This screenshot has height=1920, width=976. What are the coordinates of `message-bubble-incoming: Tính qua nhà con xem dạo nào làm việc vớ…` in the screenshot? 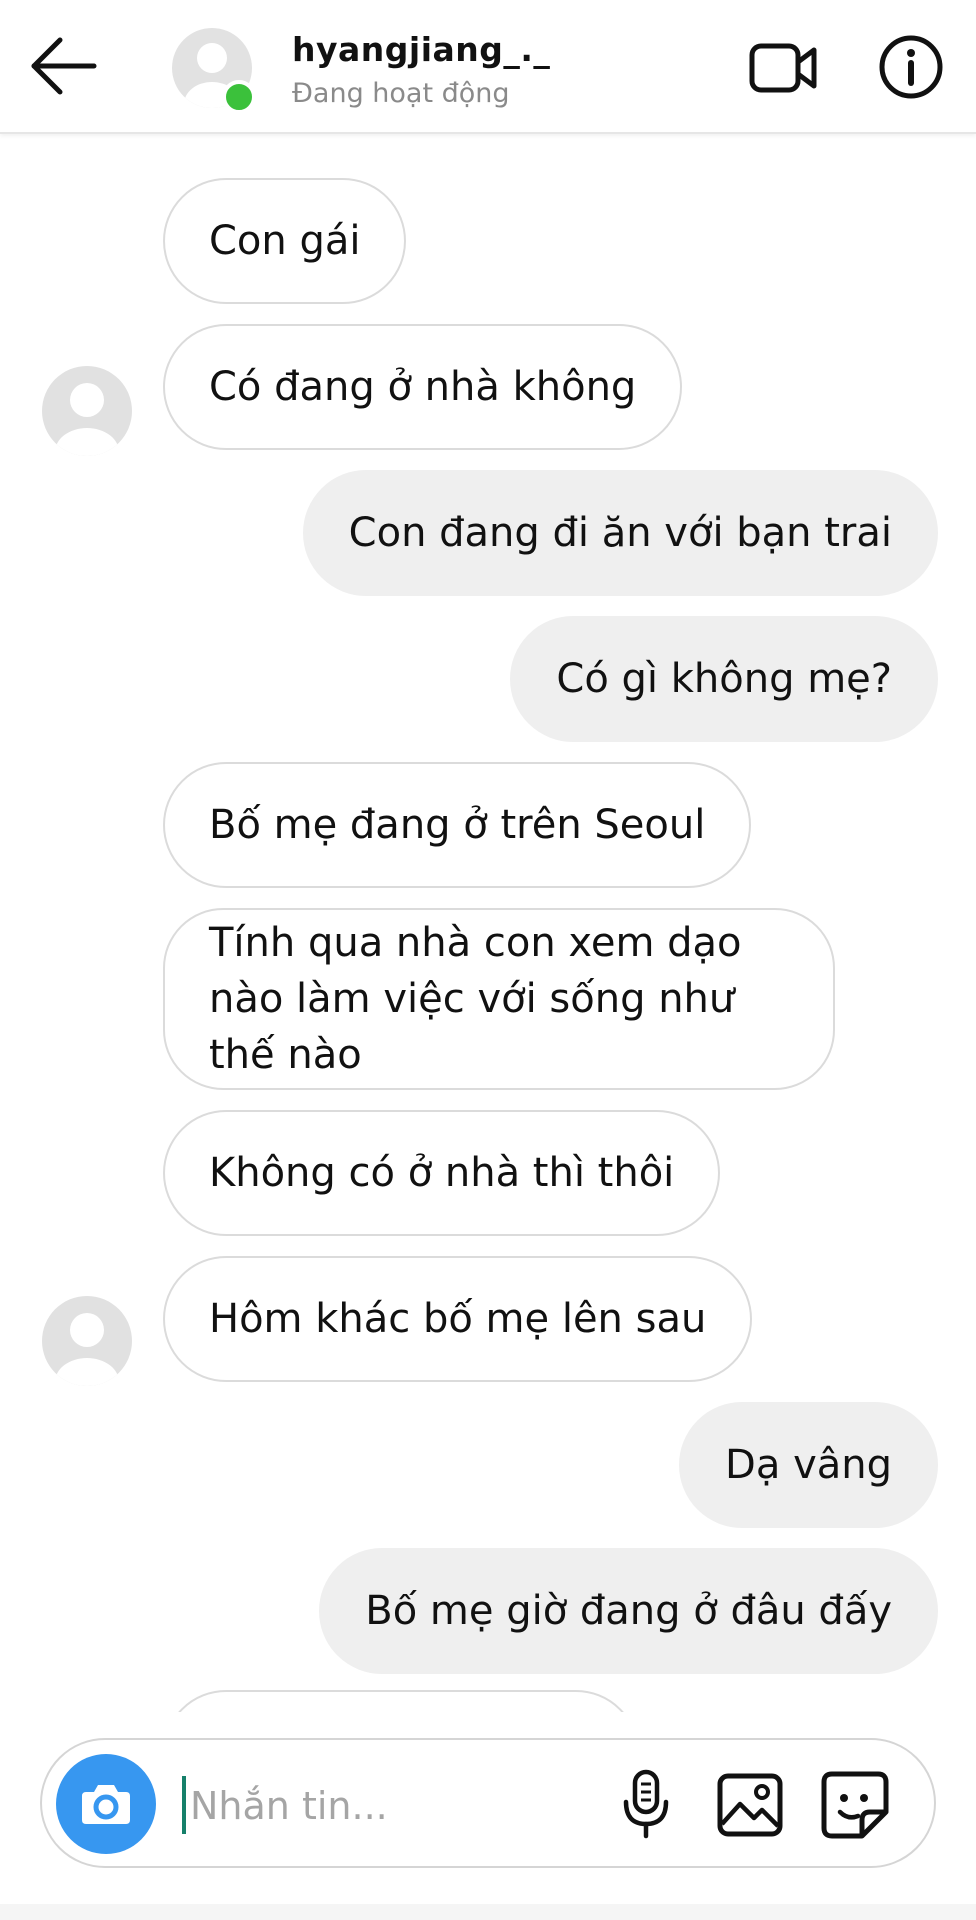 It's located at (499, 999).